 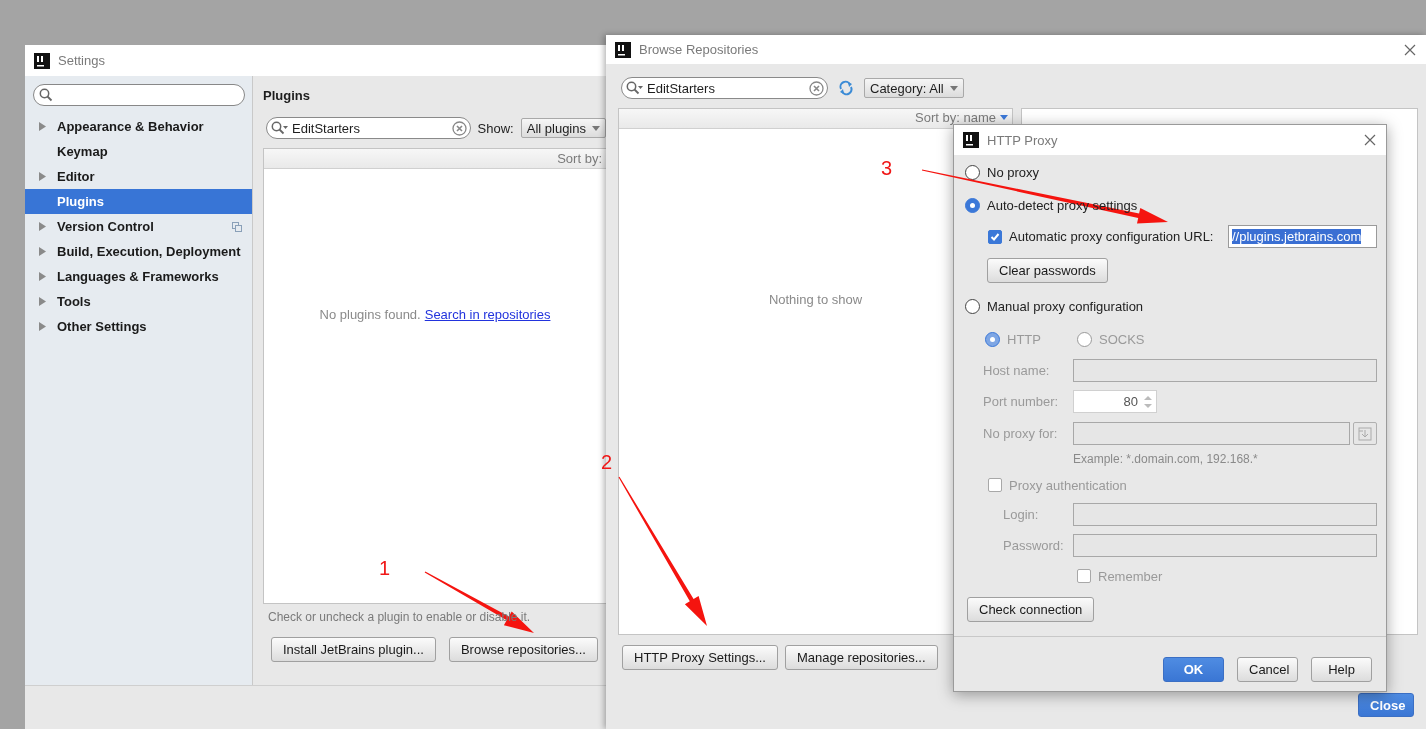 I want to click on field-label: No proxy for:, so click(x=1021, y=433).